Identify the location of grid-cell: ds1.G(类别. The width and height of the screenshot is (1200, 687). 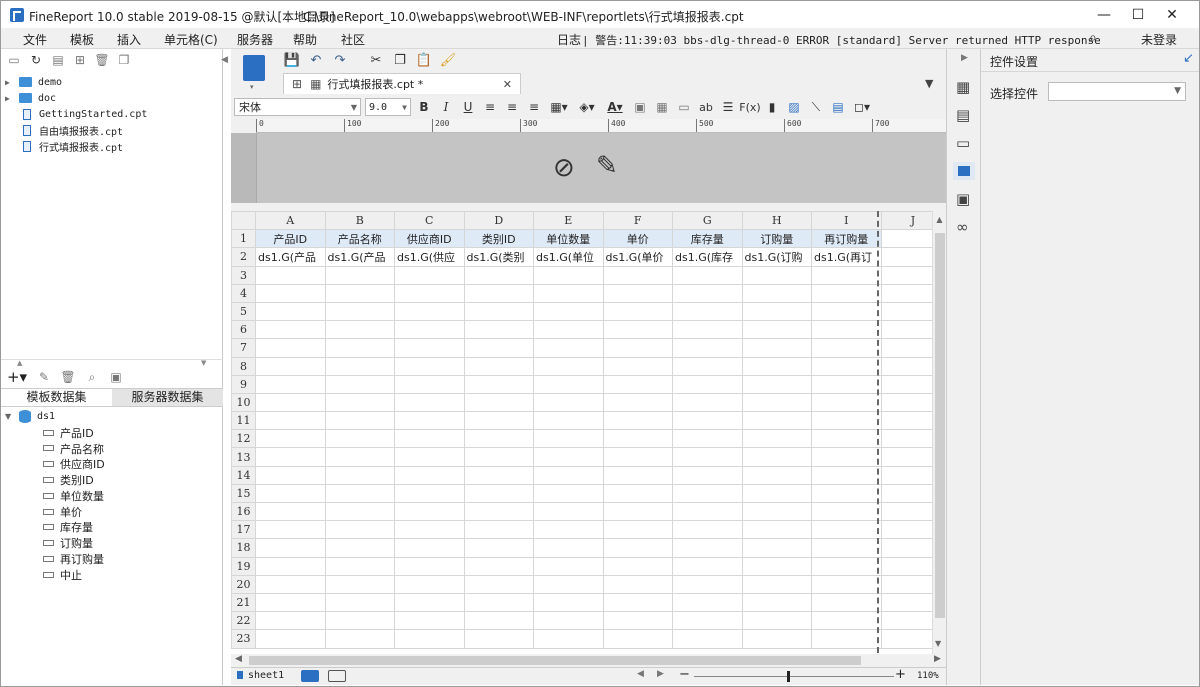
(498, 257).